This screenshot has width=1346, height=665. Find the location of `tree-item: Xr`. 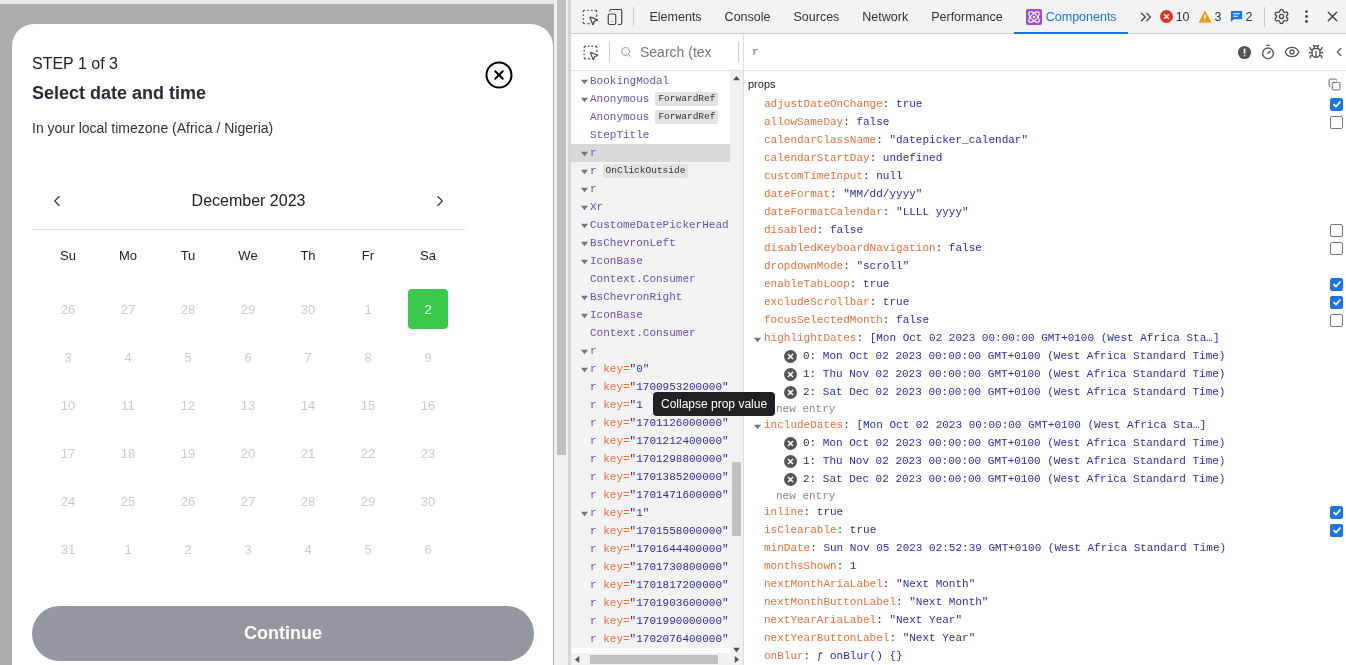

tree-item: Xr is located at coordinates (650, 207).